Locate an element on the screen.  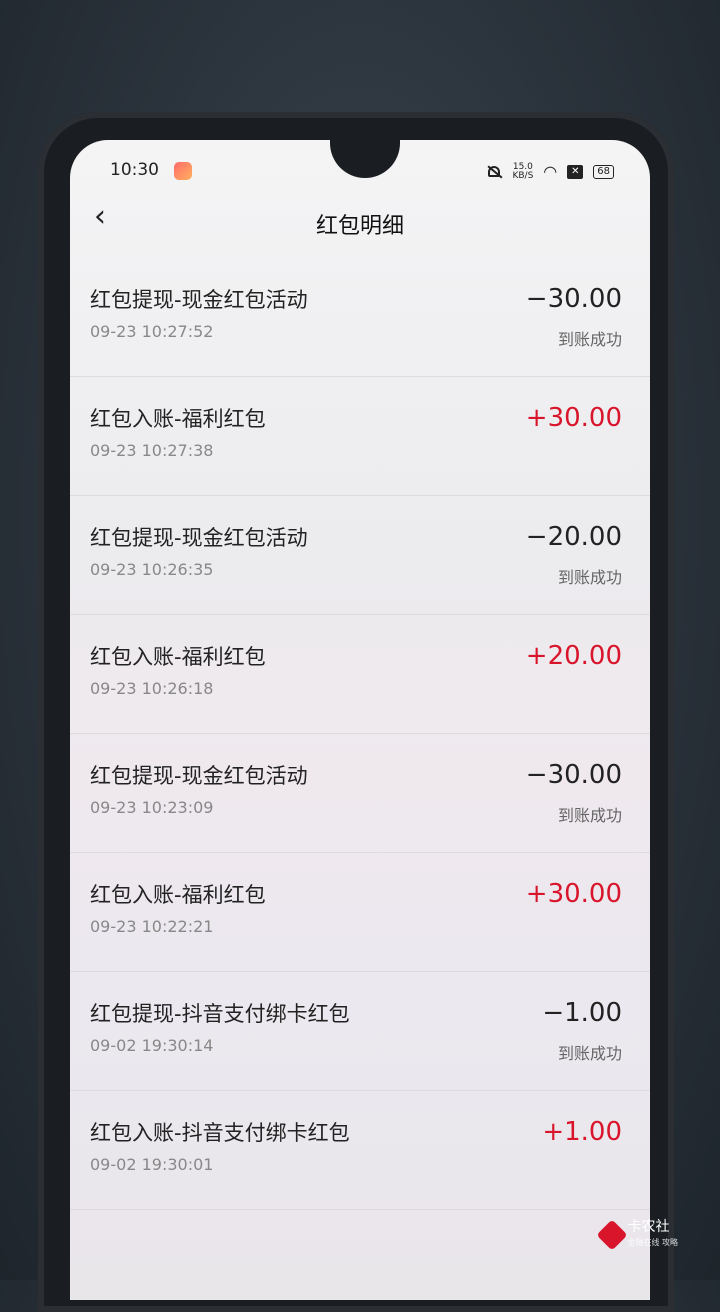
status-bar: 10:30 15.0 KB/S ◠ ✕ 68 is located at coordinates (360, 171).